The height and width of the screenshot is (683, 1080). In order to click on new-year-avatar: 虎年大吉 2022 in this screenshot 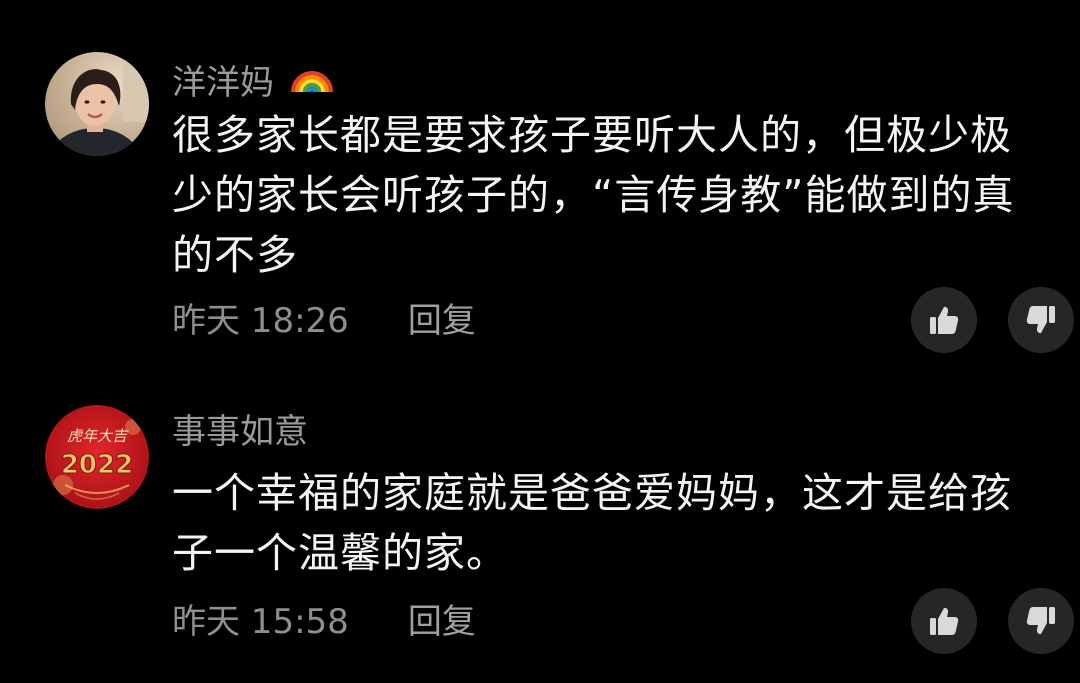, I will do `click(97, 457)`.